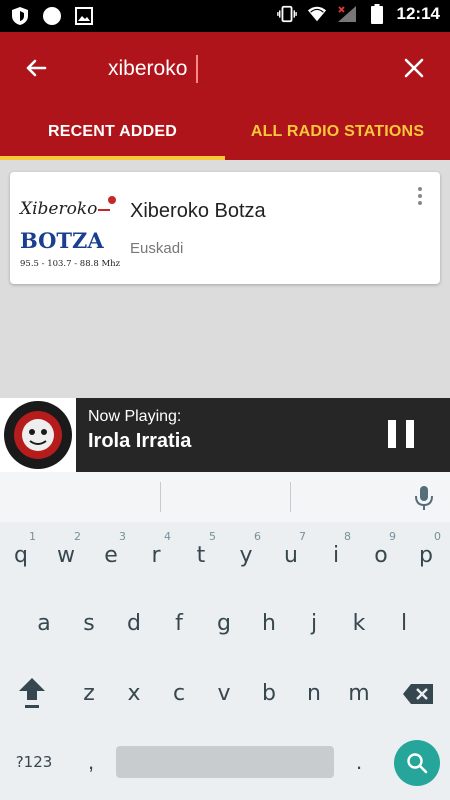 The width and height of the screenshot is (450, 800). What do you see at coordinates (134, 693) in the screenshot?
I see `key-x: x` at bounding box center [134, 693].